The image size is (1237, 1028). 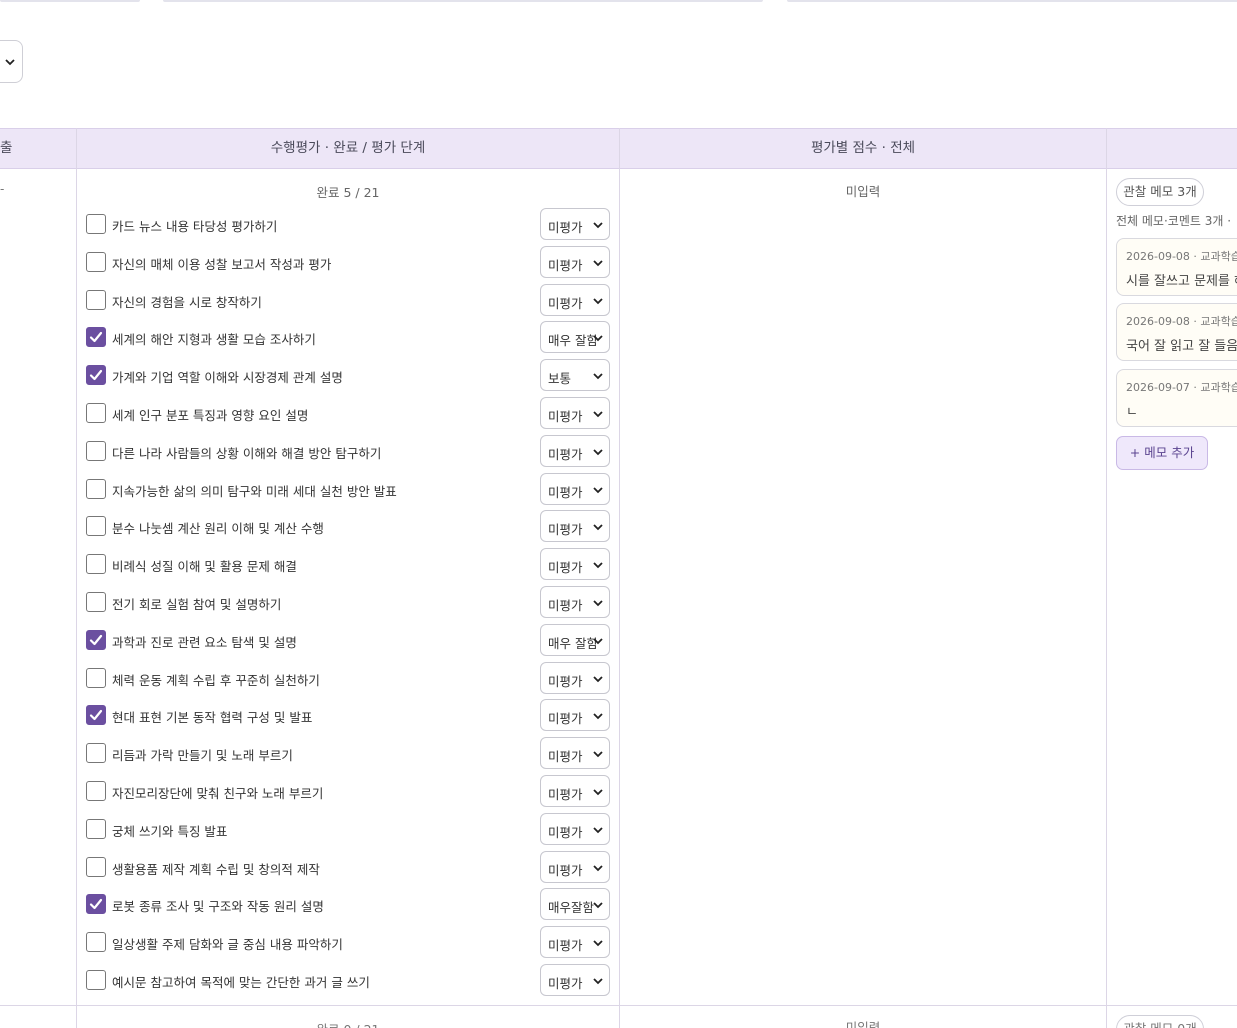 I want to click on task-row: 가계와 기업 역할 이해와 시장경제 관계 설명 보통, so click(x=348, y=375).